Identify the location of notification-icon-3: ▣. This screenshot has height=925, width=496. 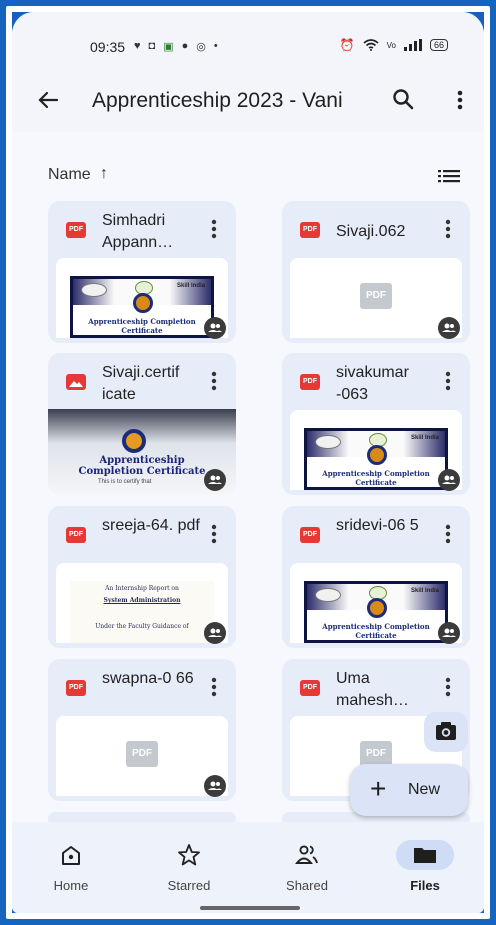
(168, 47).